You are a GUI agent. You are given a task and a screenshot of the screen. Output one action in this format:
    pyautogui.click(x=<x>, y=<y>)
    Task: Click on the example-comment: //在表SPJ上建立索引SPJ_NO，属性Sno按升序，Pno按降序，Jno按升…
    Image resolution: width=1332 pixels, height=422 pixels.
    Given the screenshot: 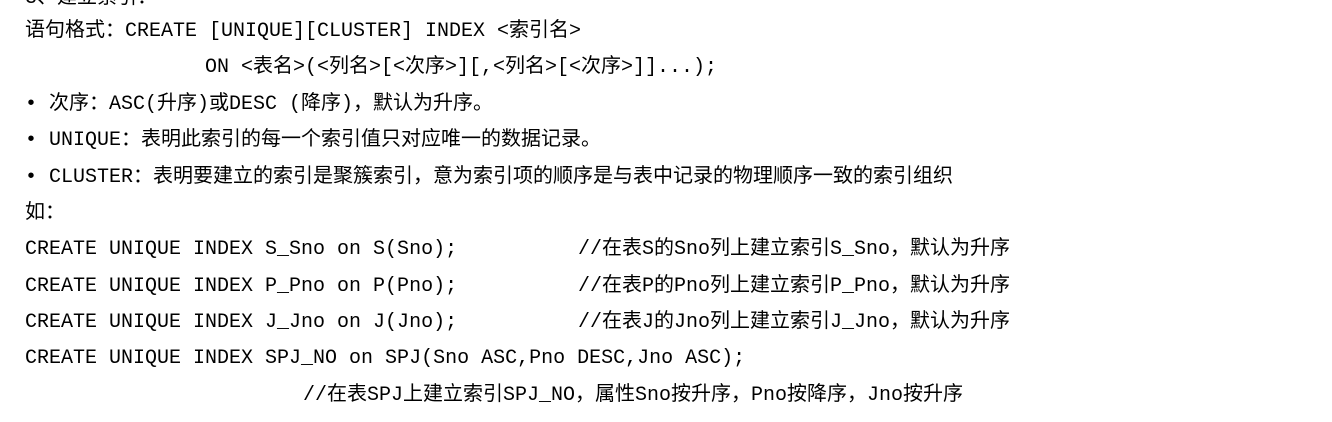 What is the action you would take?
    pyautogui.click(x=633, y=395)
    